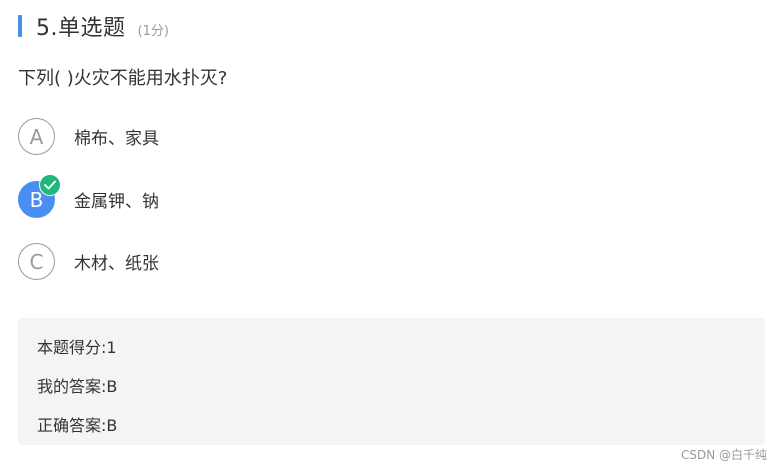 The width and height of the screenshot is (781, 471). I want to click on question-title: 5.单选题, so click(81, 28).